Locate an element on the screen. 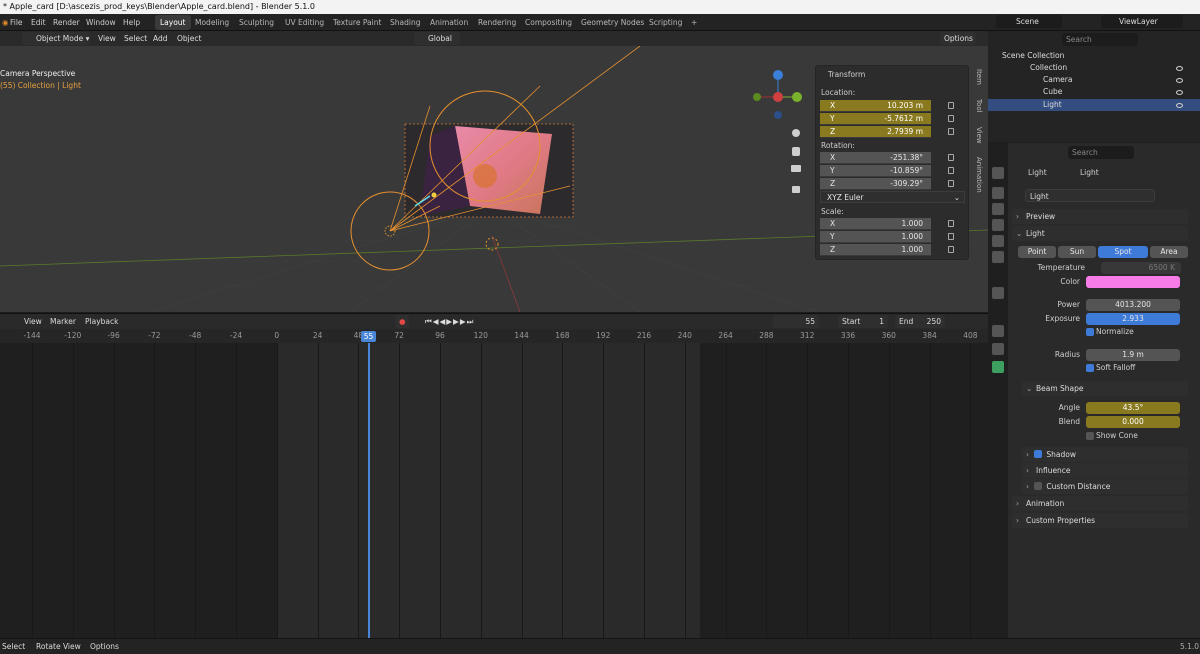  rotation-x-field: X -251.38° is located at coordinates (875, 158).